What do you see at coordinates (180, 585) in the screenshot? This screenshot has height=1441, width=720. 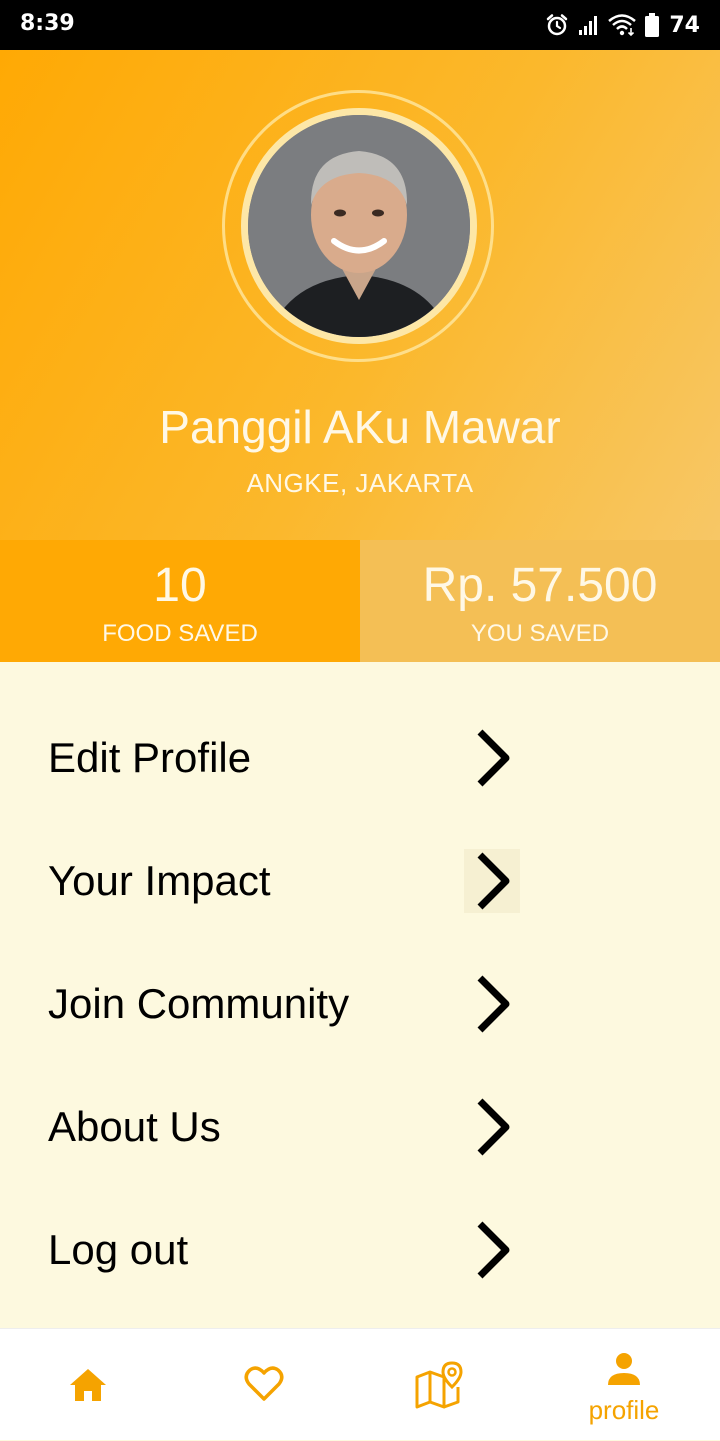 I see `food-saved-value: 10` at bounding box center [180, 585].